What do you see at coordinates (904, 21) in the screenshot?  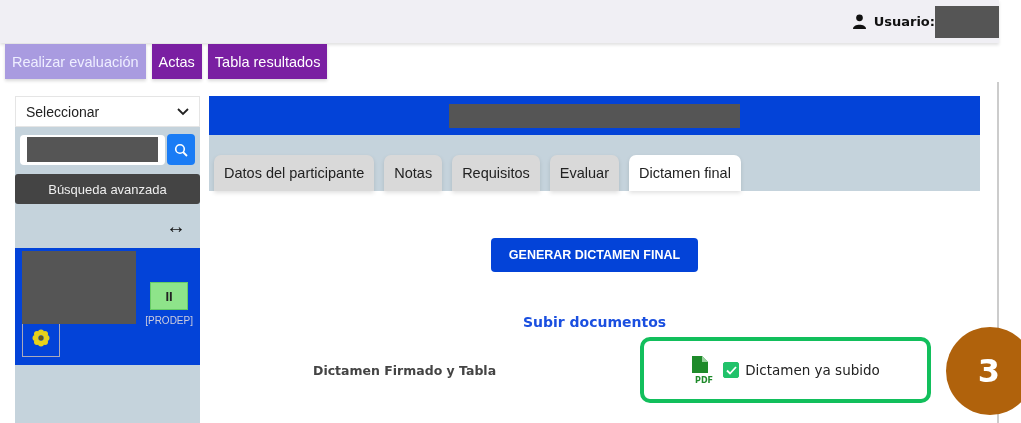 I see `user-label: Usuario:` at bounding box center [904, 21].